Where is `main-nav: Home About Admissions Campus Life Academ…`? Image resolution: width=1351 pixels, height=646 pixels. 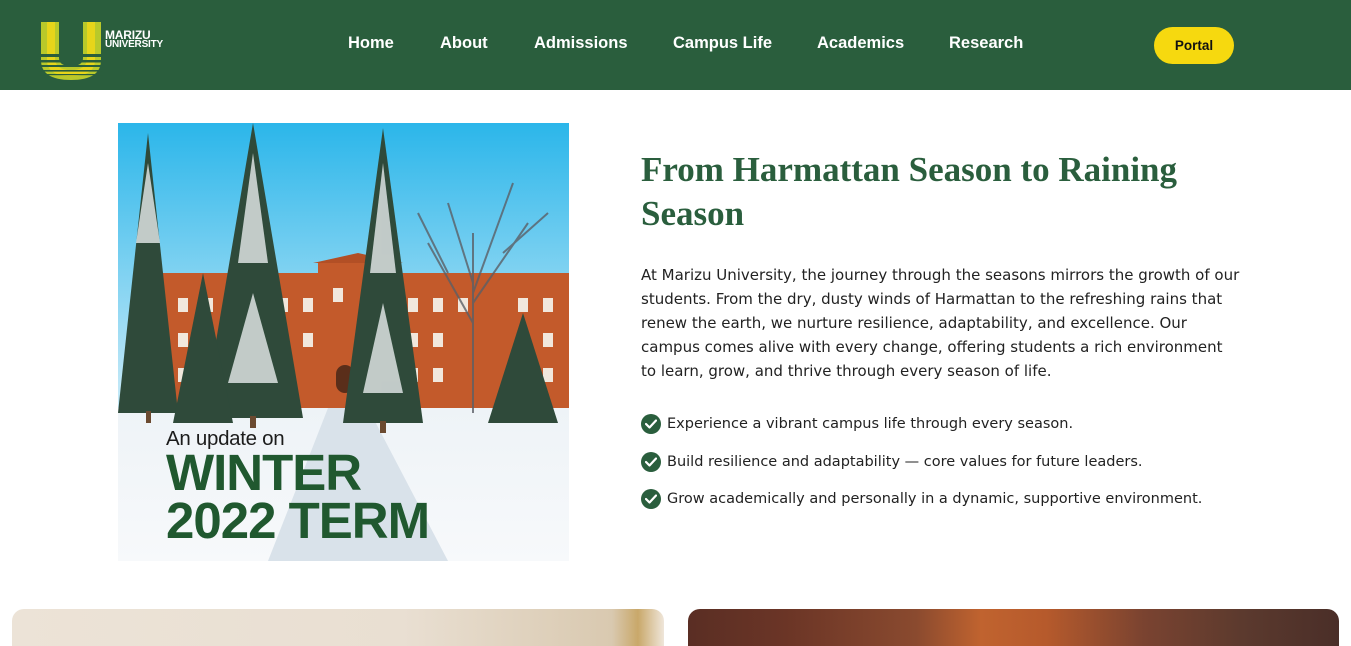
main-nav: Home About Admissions Campus Life Academ… is located at coordinates (675, 45).